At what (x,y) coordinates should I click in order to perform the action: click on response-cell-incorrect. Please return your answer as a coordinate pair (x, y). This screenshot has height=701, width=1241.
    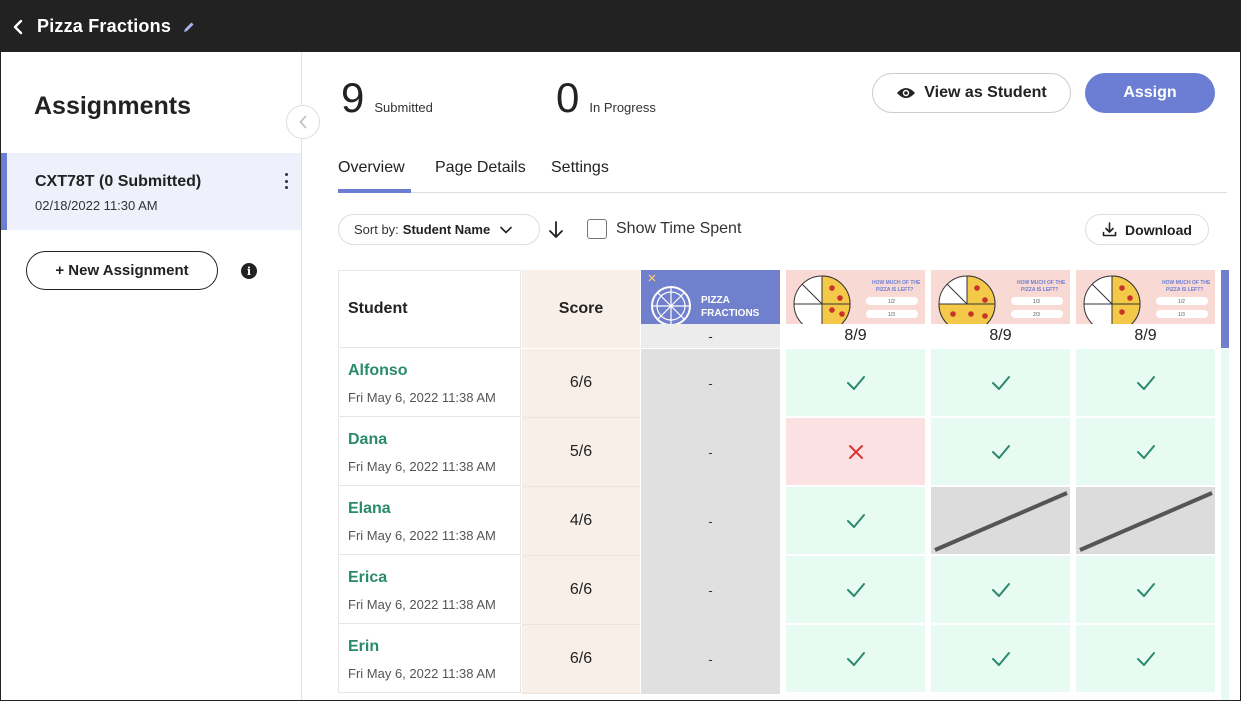
    Looking at the image, I should click on (855, 451).